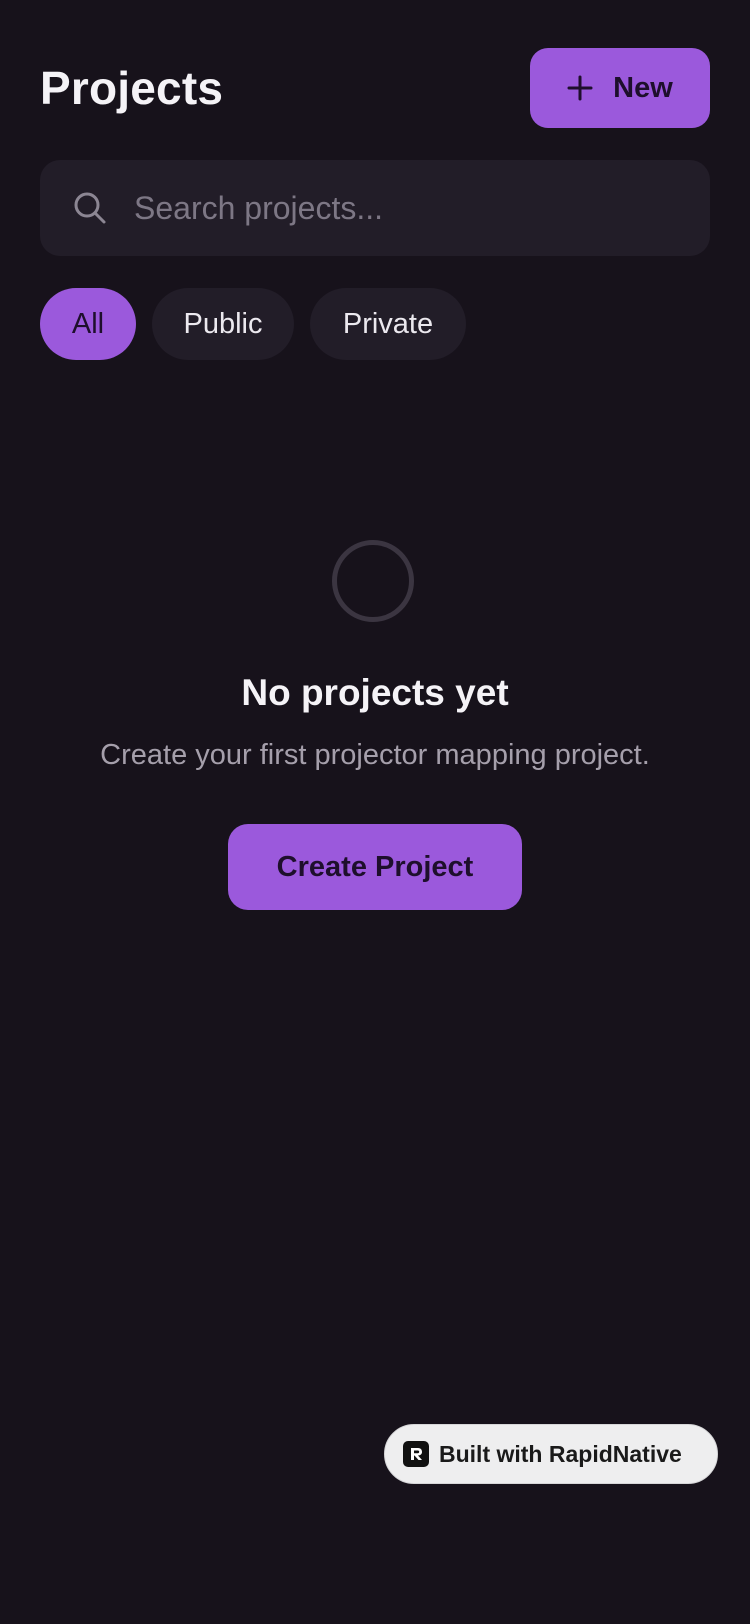  I want to click on built-with-badge: Built with RapidNative, so click(551, 1454).